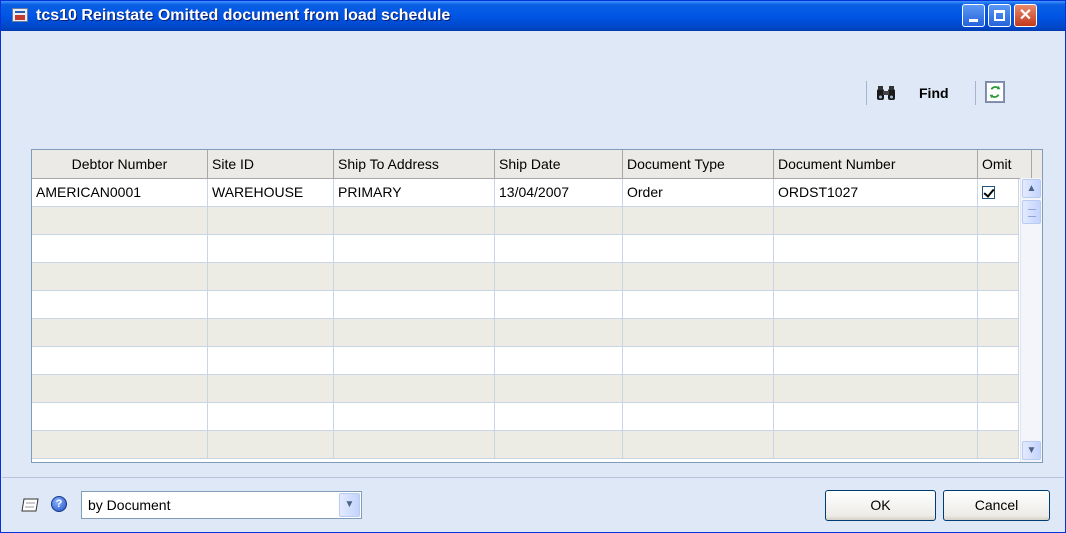 The image size is (1066, 533). Describe the element at coordinates (988, 192) in the screenshot. I see `omit-checkbox` at that location.